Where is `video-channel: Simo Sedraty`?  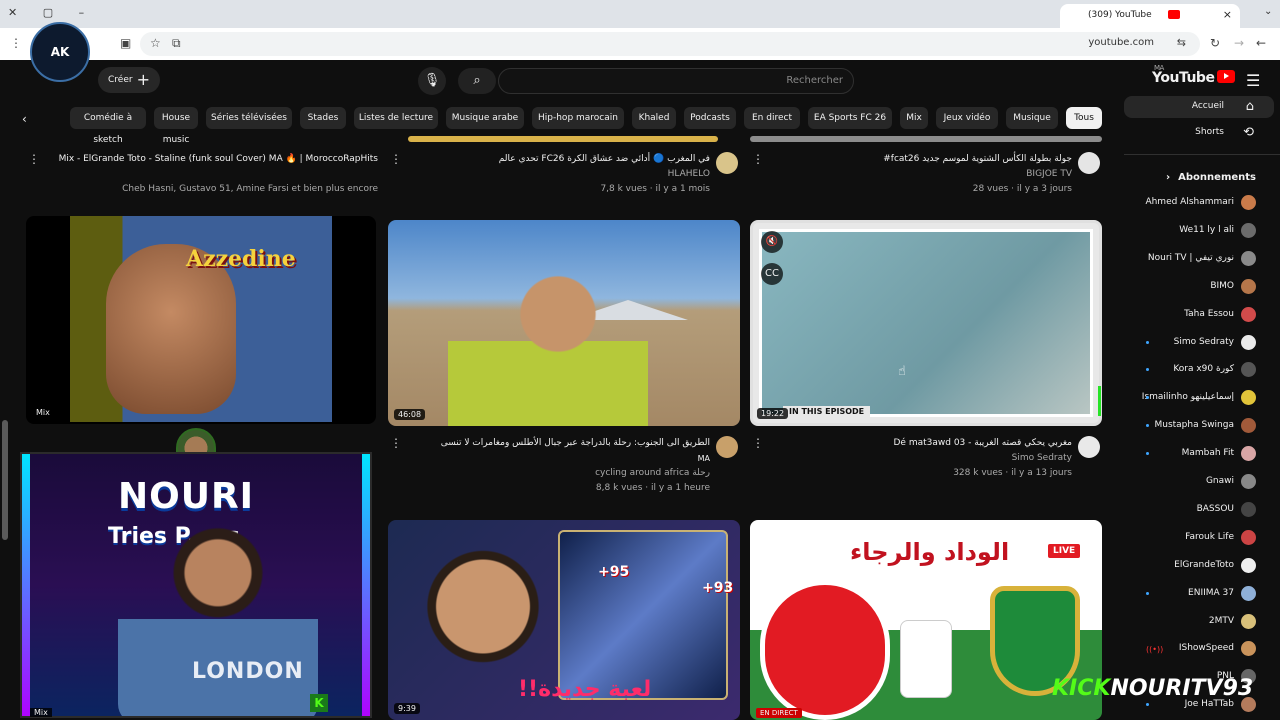
video-channel: Simo Sedraty is located at coordinates (926, 458).